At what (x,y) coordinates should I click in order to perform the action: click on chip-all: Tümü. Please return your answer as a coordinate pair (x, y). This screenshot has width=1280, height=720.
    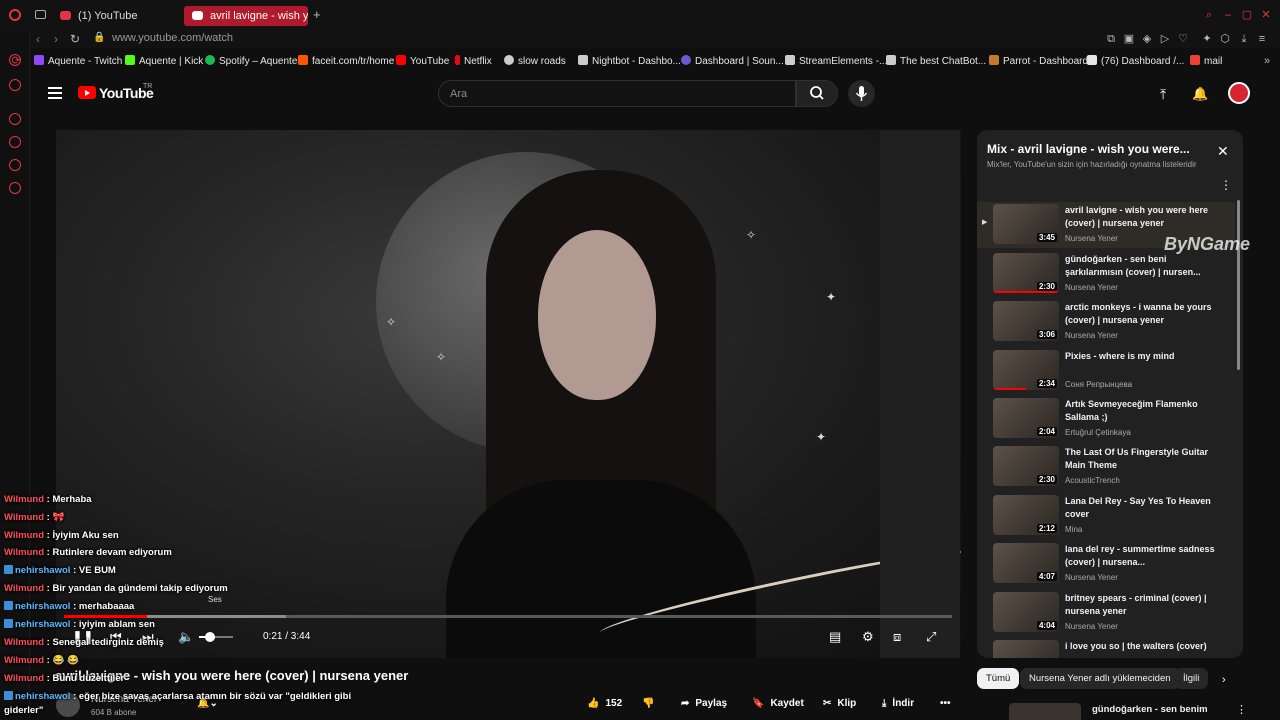
    Looking at the image, I should click on (998, 678).